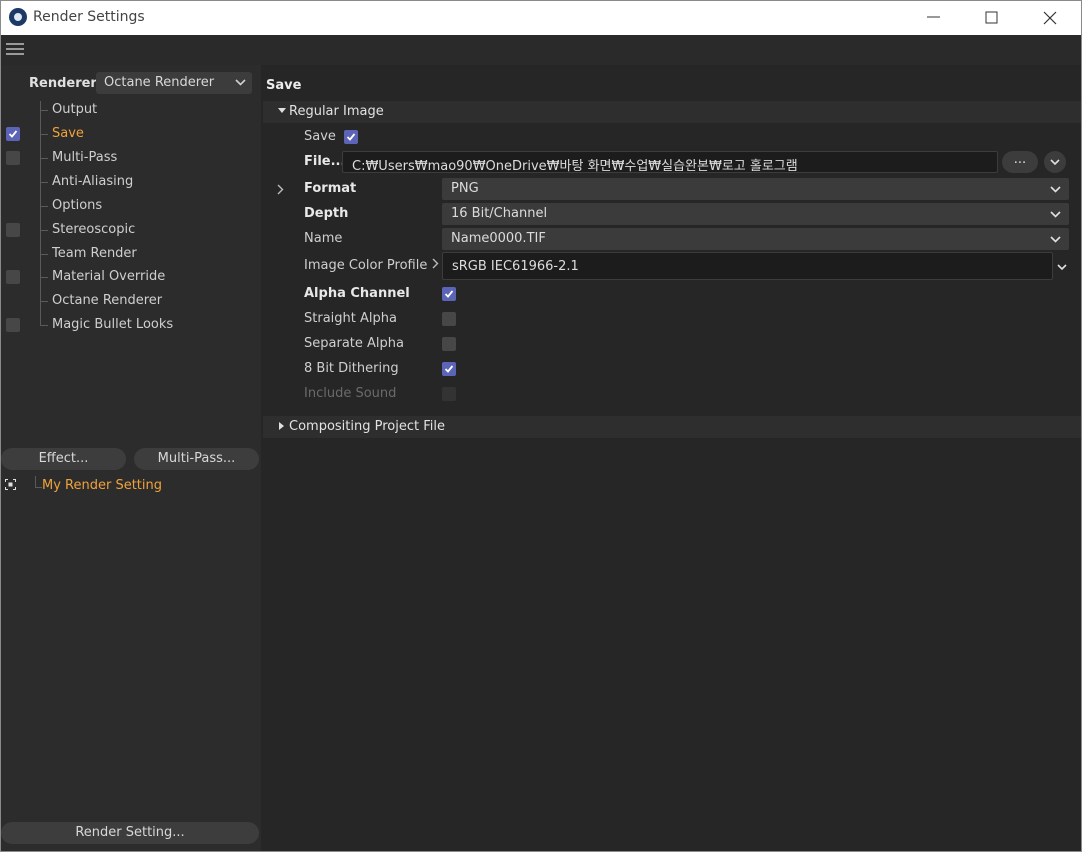  Describe the element at coordinates (13, 230) in the screenshot. I see `stereoscopic-enable-checkbox` at that location.